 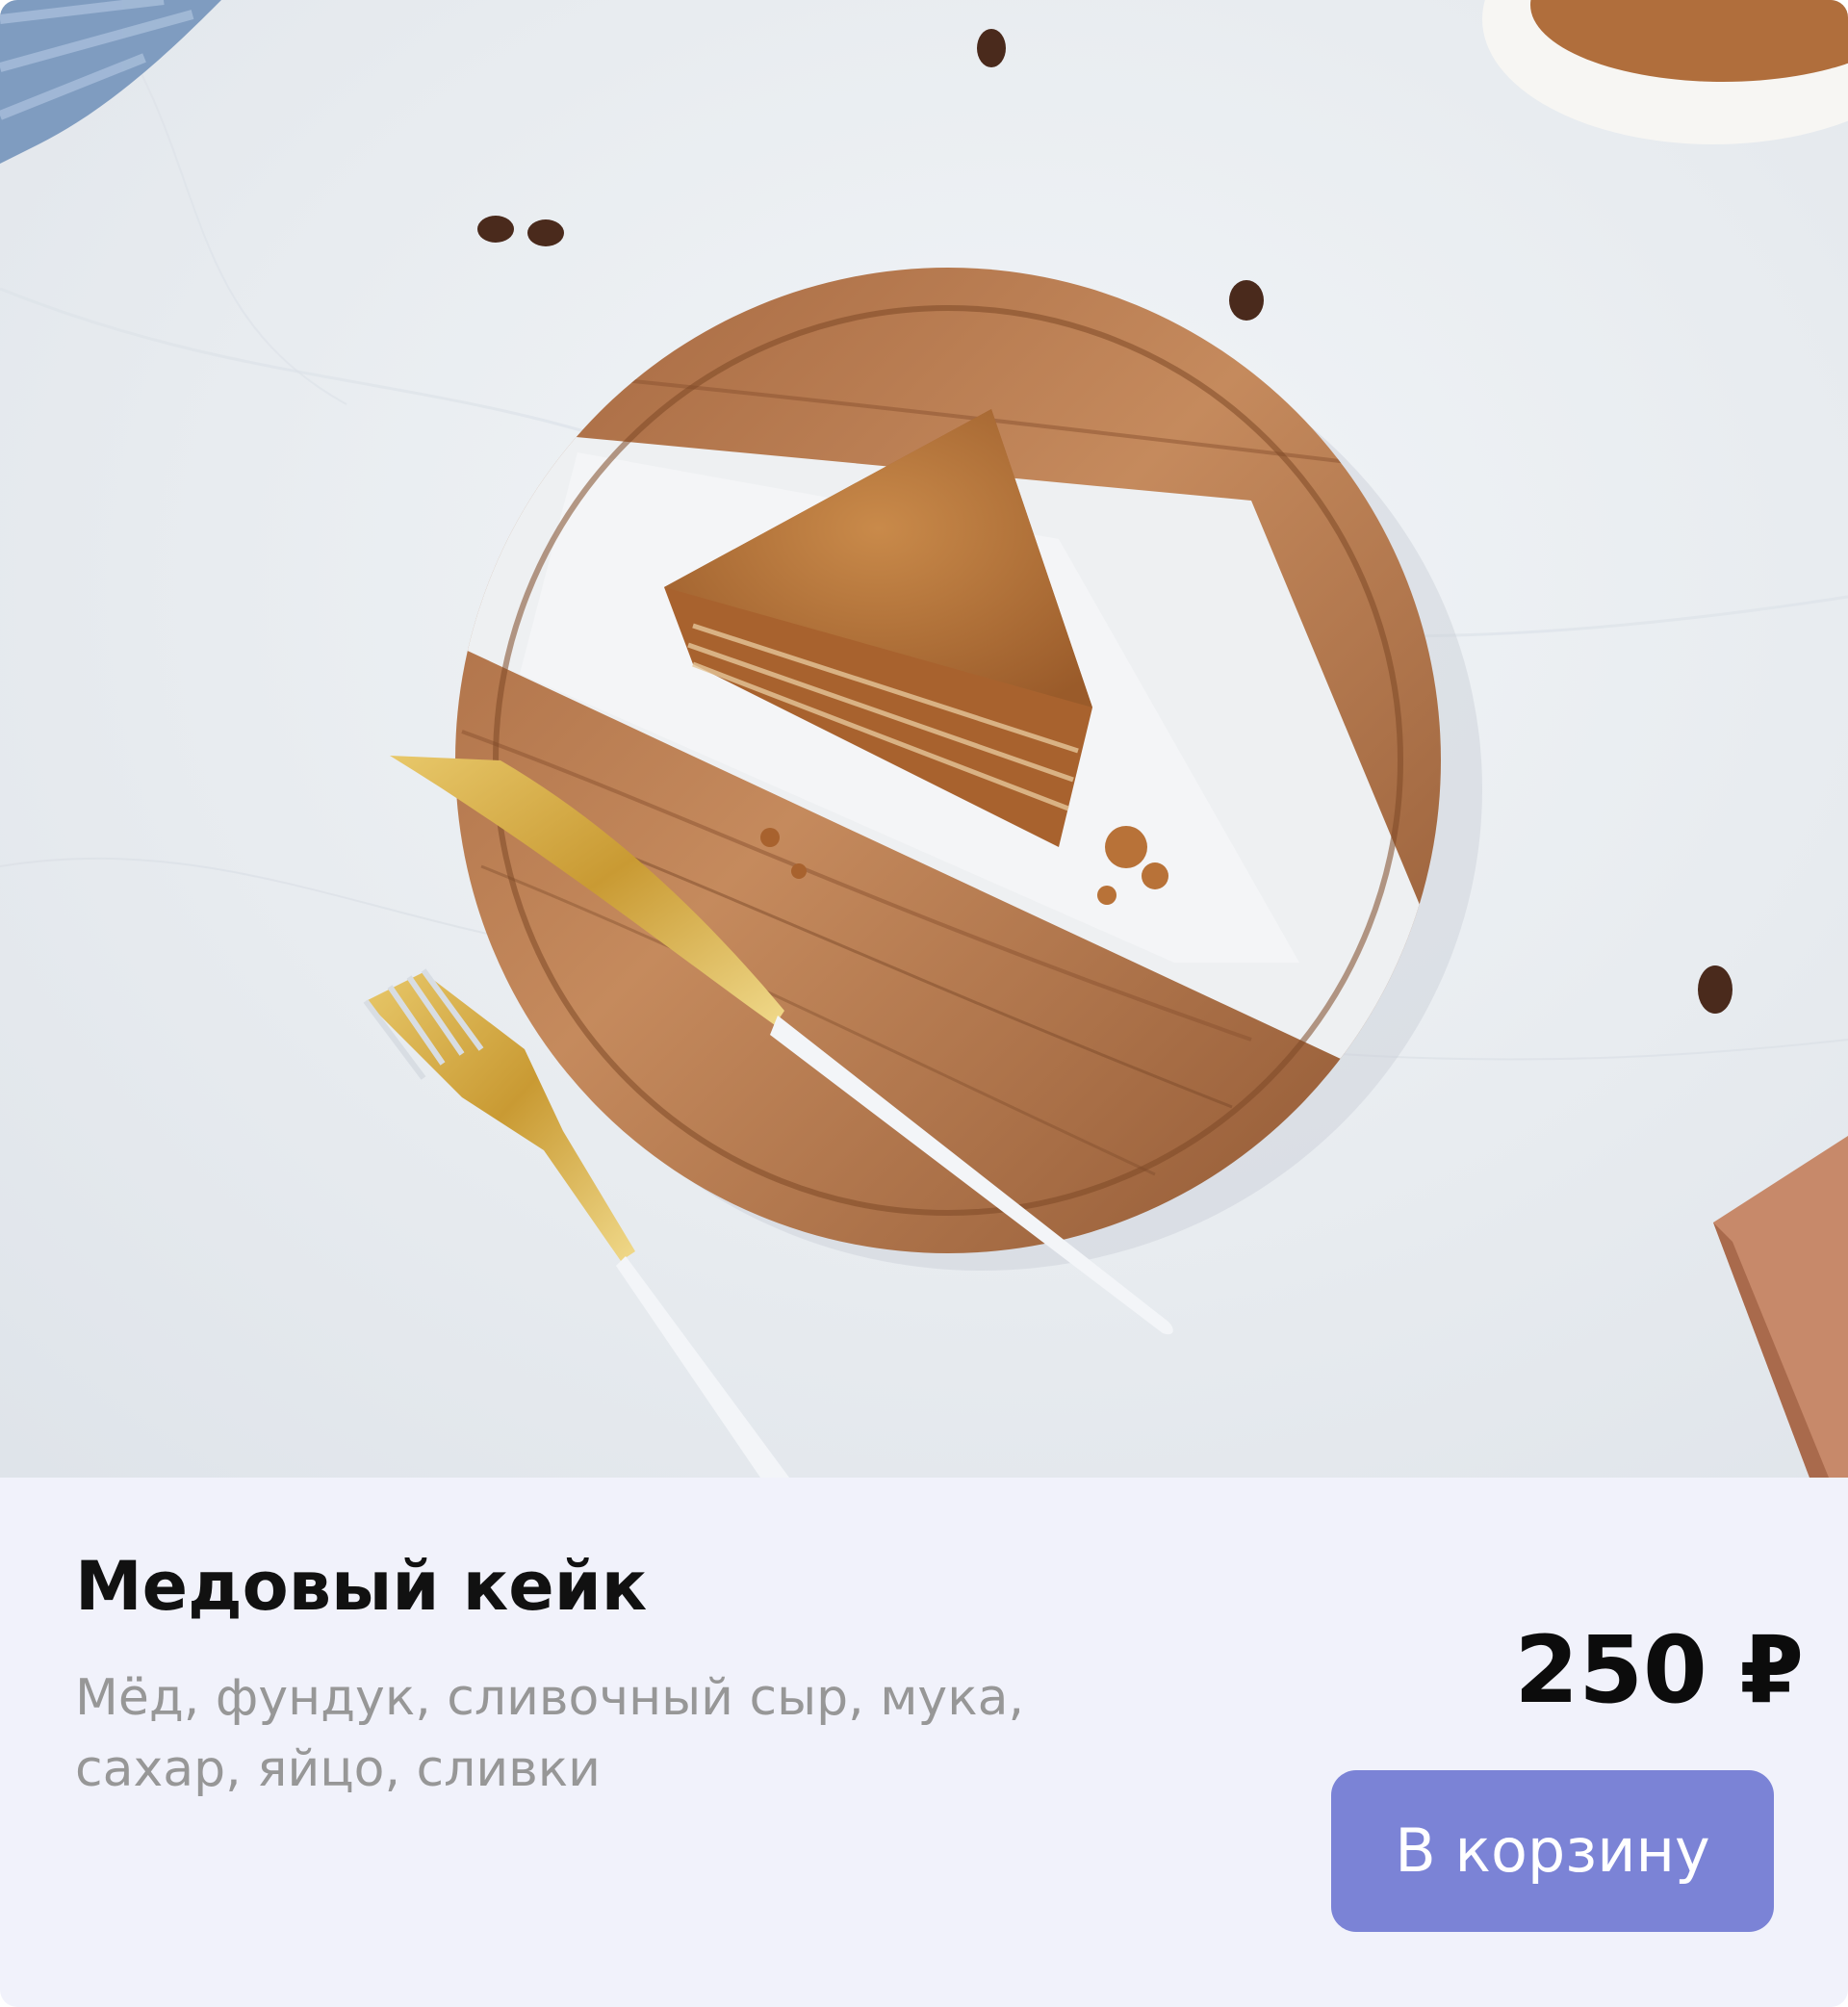 I want to click on add-to-cart-button: В корзину, so click(x=1552, y=1851).